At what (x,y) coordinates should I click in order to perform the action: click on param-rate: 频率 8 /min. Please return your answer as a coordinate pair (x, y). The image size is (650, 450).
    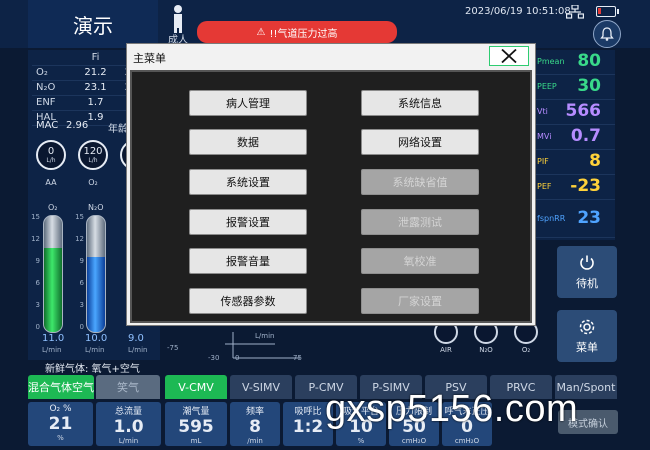
    Looking at the image, I should click on (255, 424).